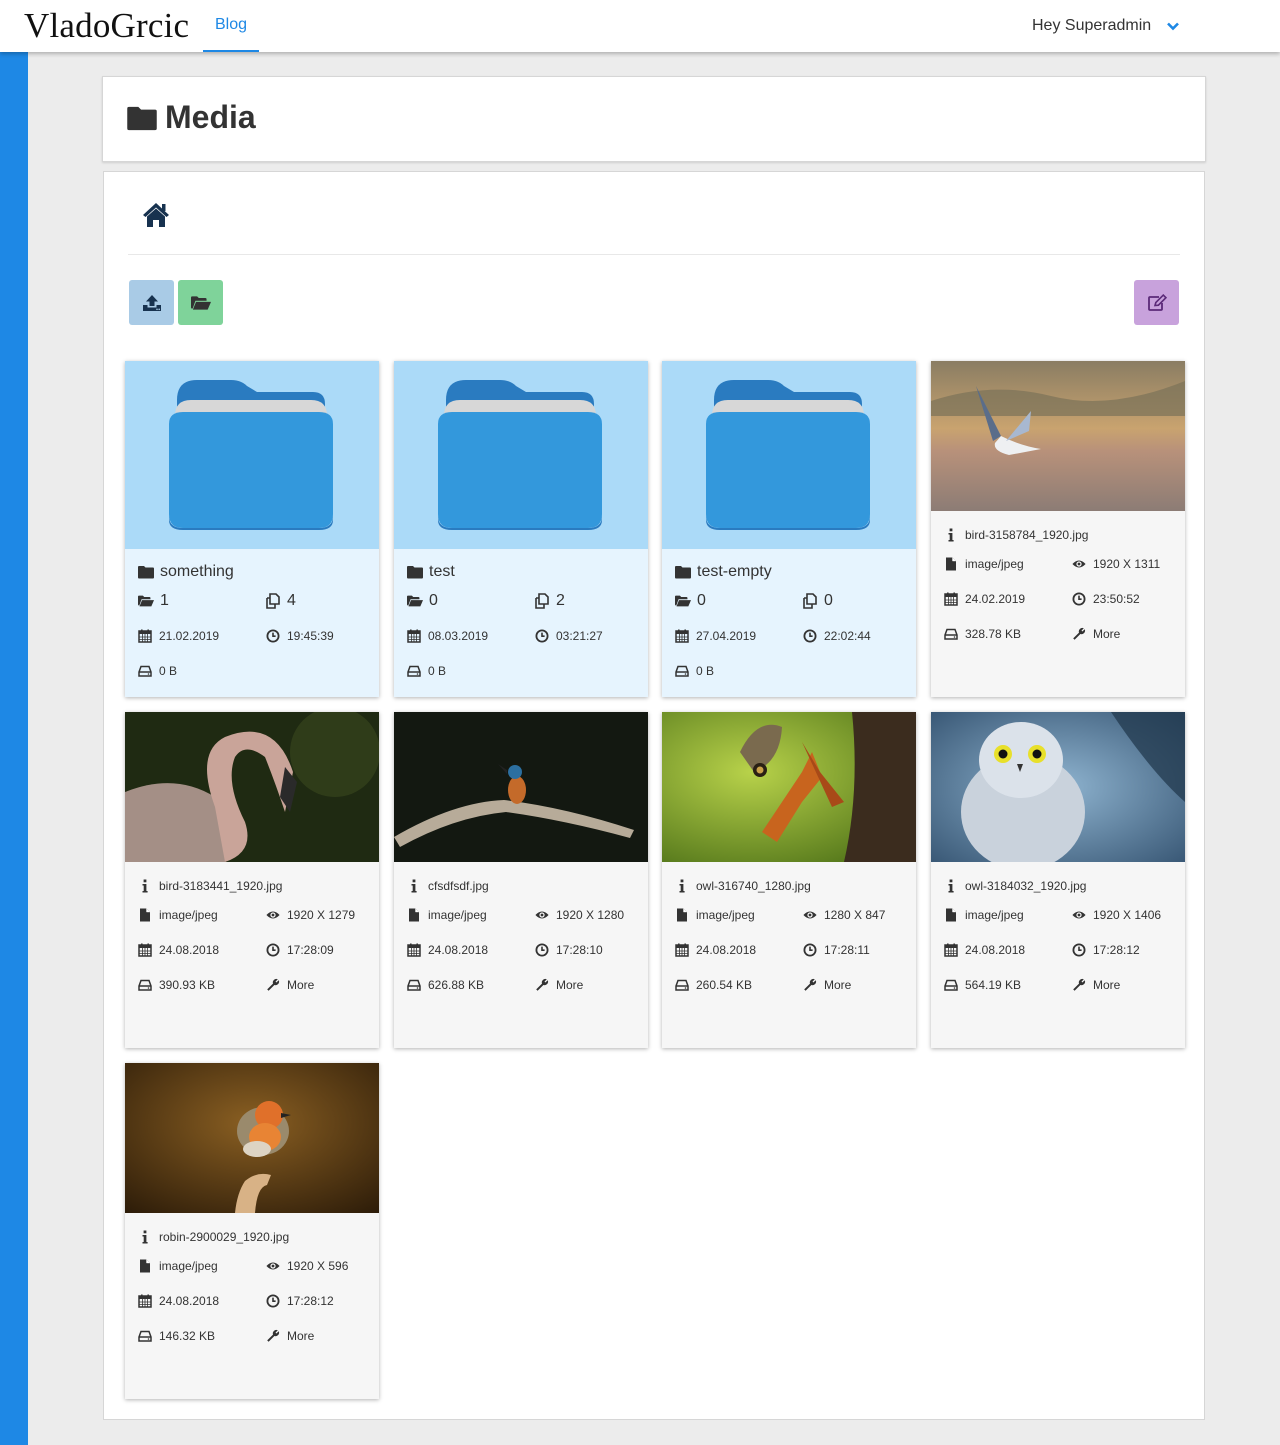  Describe the element at coordinates (200, 302) in the screenshot. I see `new-folder-button` at that location.